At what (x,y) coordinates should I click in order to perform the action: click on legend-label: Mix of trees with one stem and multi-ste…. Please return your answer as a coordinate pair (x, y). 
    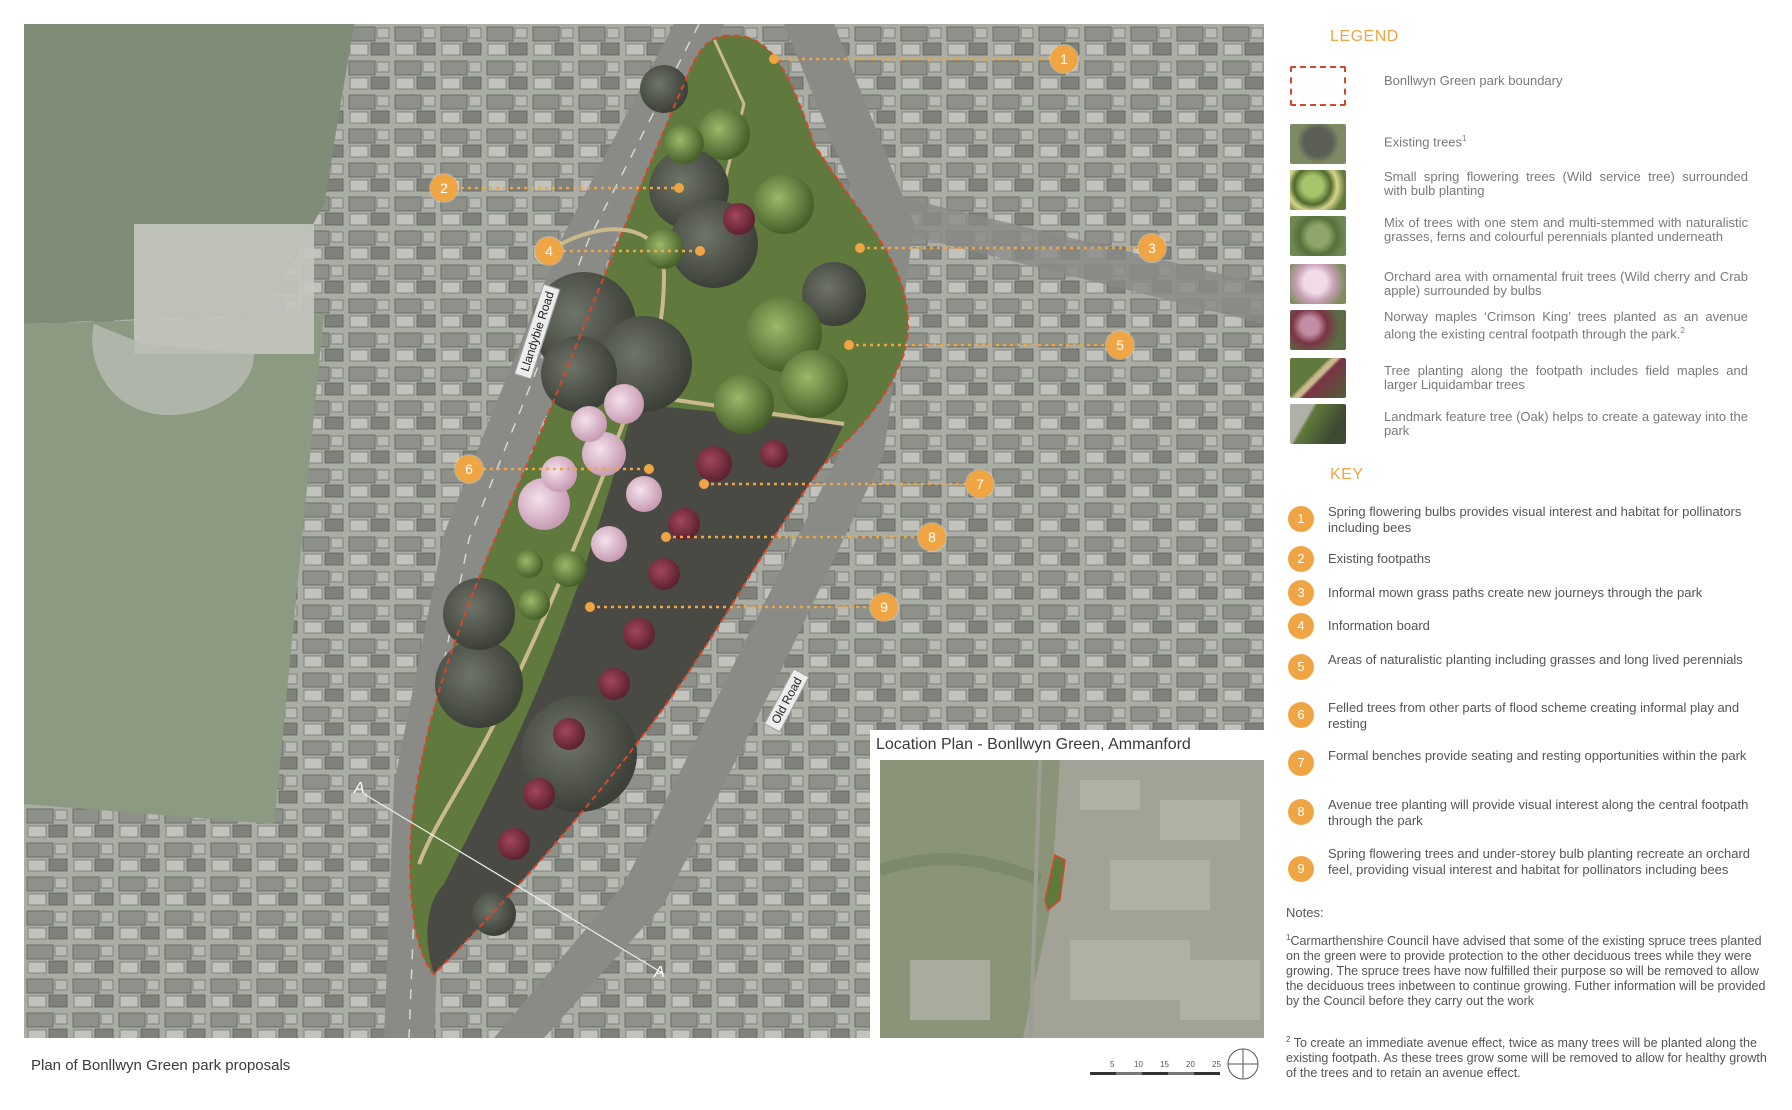
    Looking at the image, I should click on (1566, 229).